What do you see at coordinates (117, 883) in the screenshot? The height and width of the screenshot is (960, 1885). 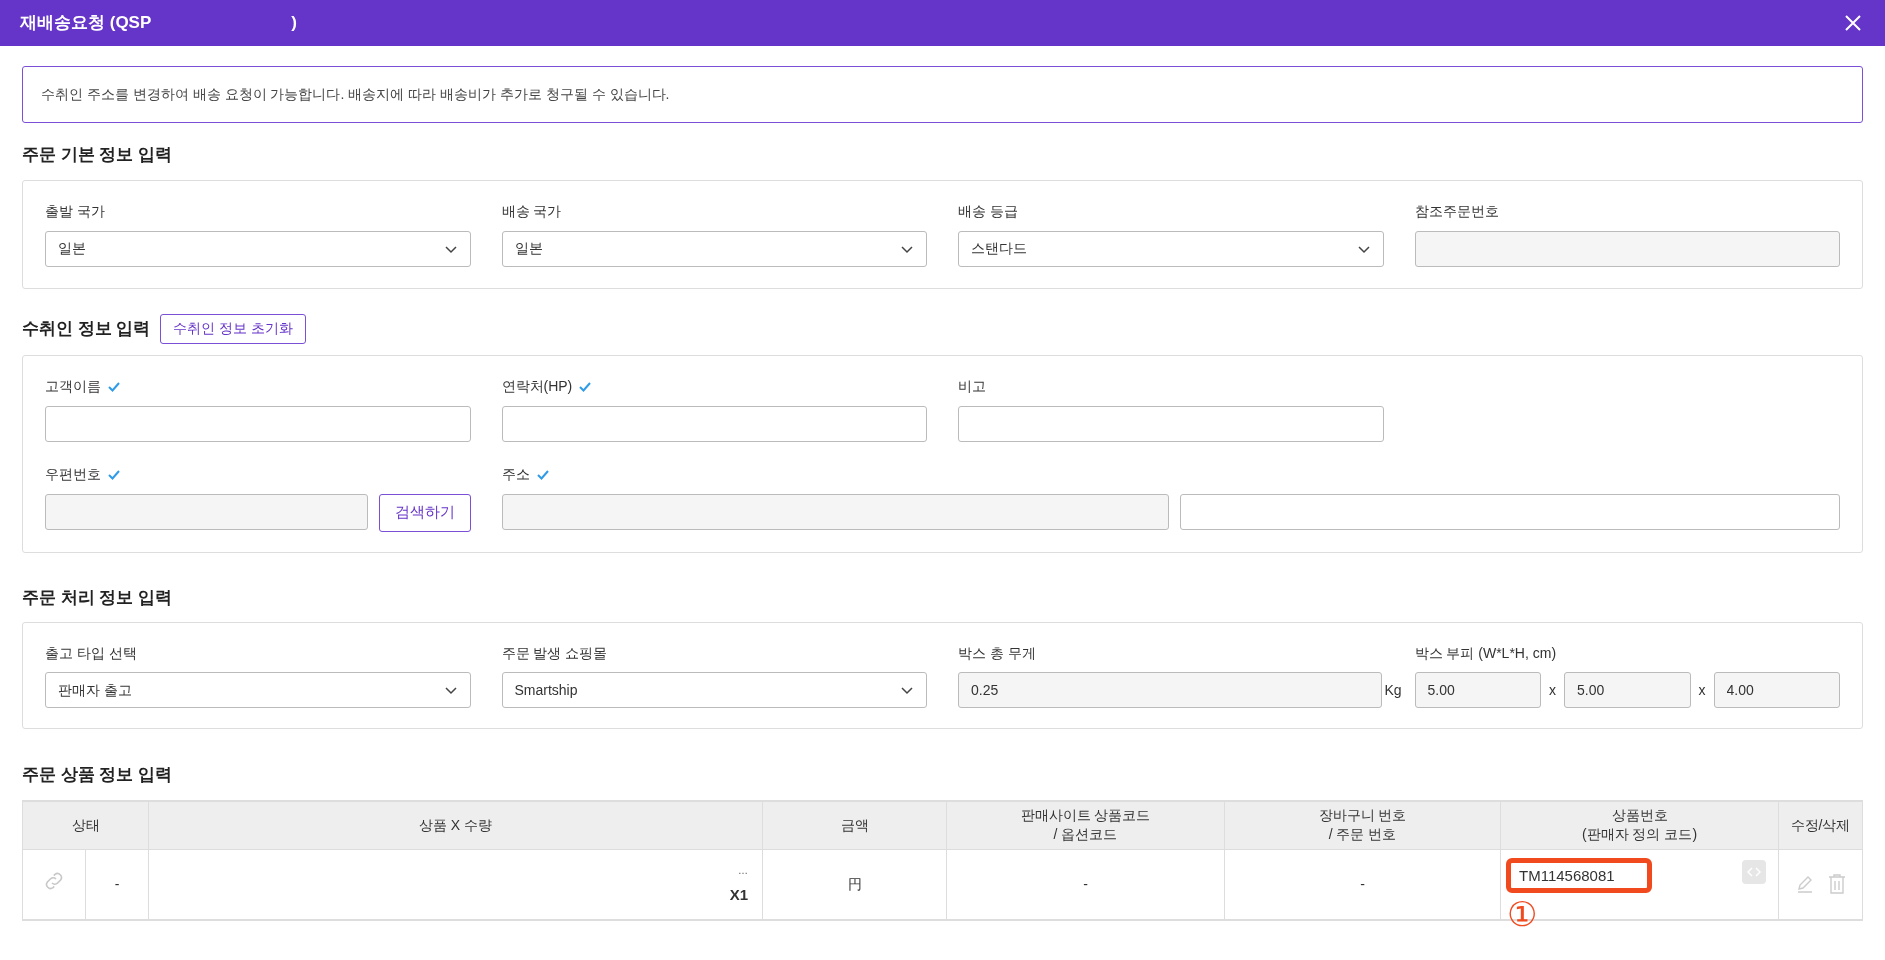 I see `status-text: -` at bounding box center [117, 883].